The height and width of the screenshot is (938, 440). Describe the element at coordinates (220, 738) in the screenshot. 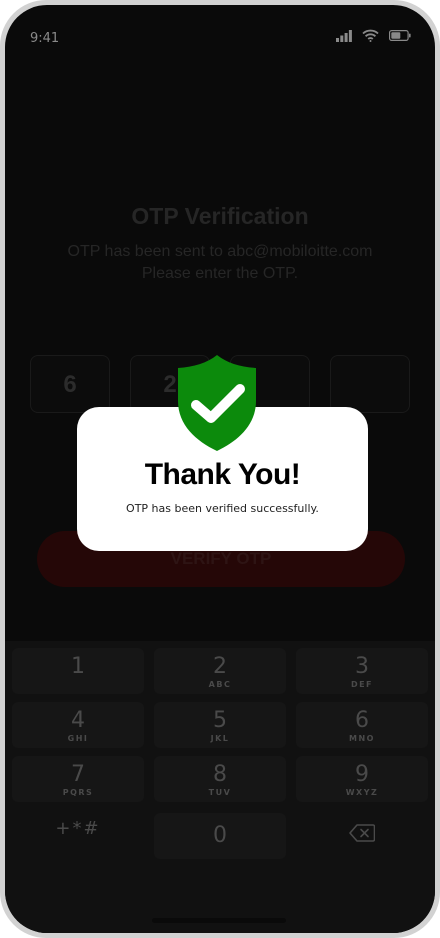

I see `key-5-letters: JKL` at that location.